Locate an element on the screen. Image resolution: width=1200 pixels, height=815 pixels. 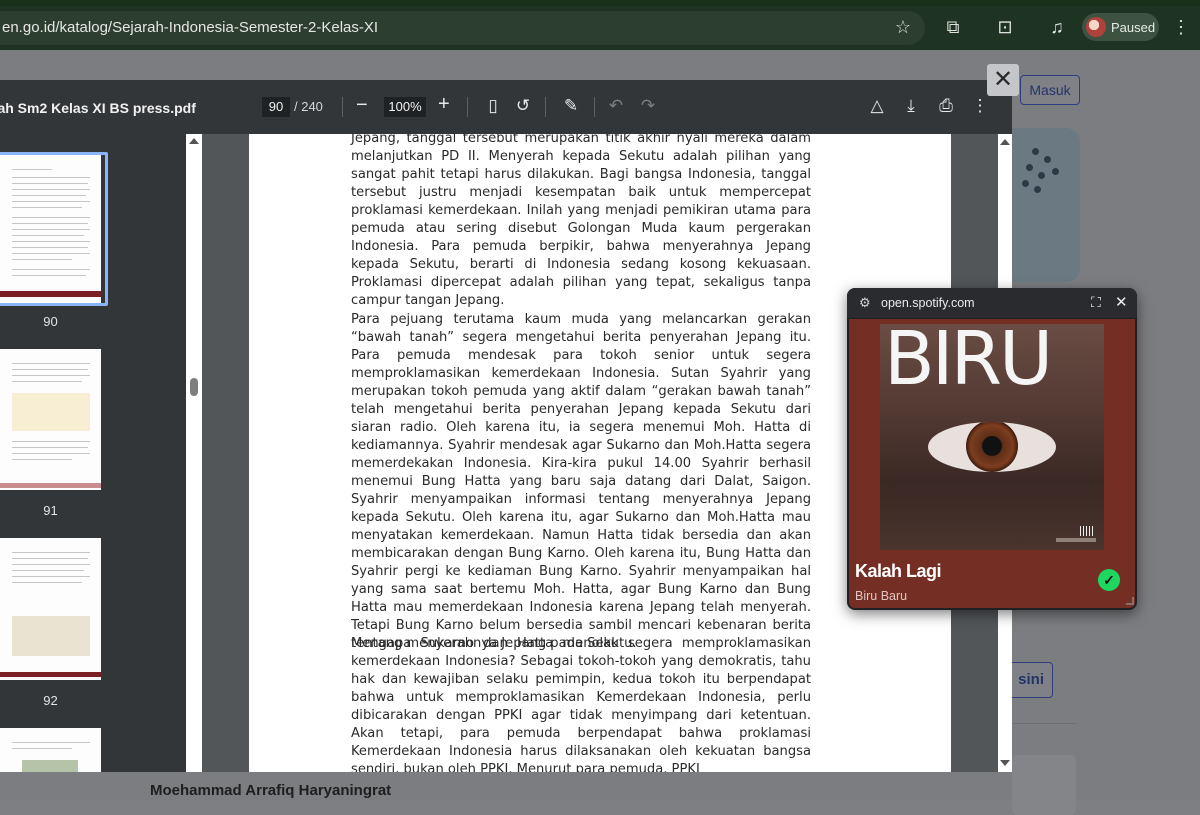
download-icon: ⤓ is located at coordinates (911, 106).